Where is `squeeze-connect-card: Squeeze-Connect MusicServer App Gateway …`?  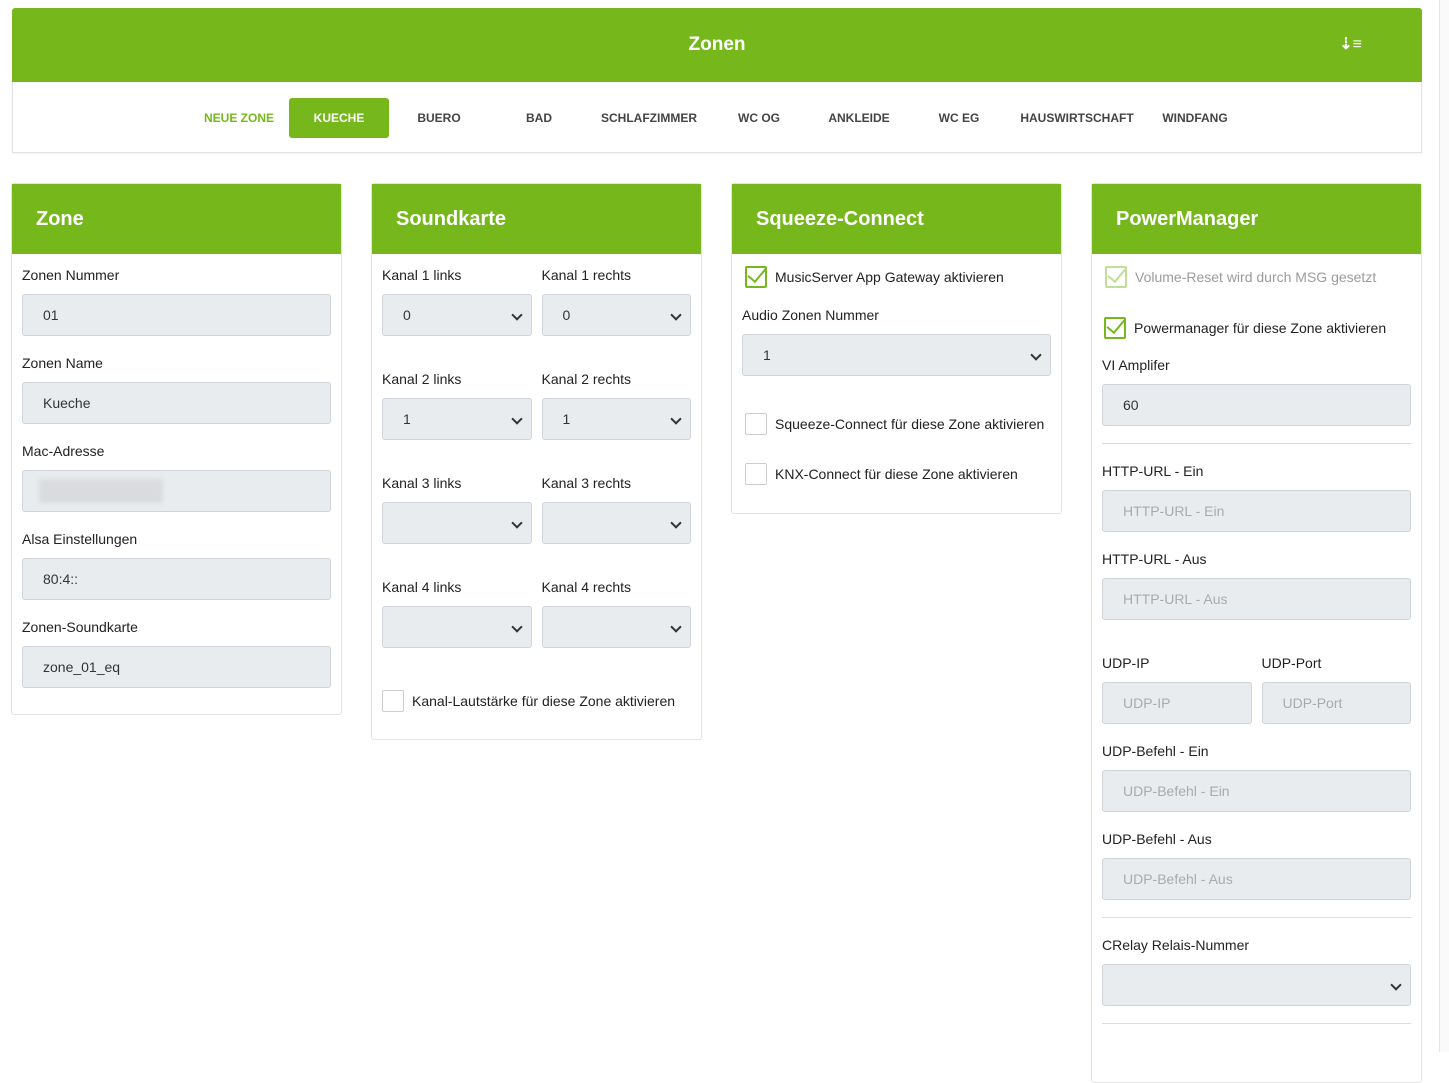 squeeze-connect-card: Squeeze-Connect MusicServer App Gateway … is located at coordinates (896, 348).